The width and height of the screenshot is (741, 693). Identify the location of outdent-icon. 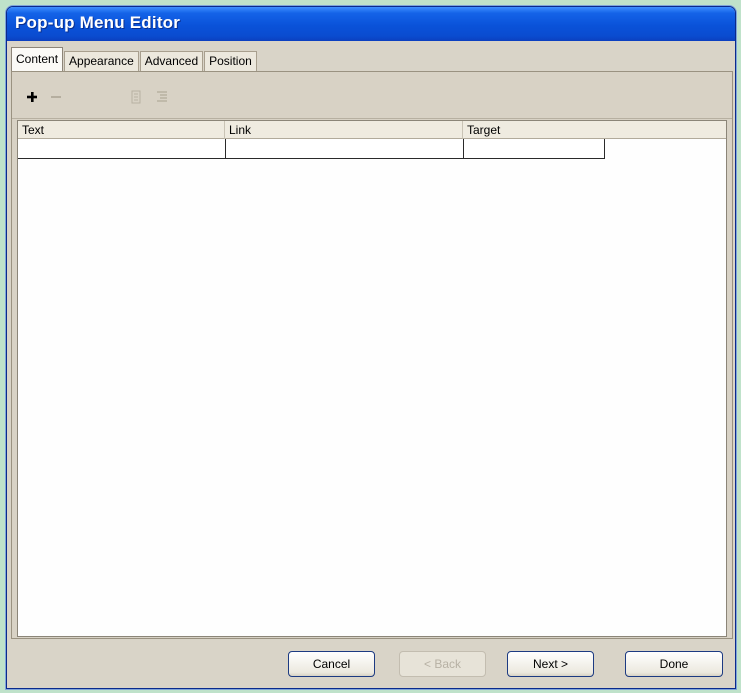
(162, 96).